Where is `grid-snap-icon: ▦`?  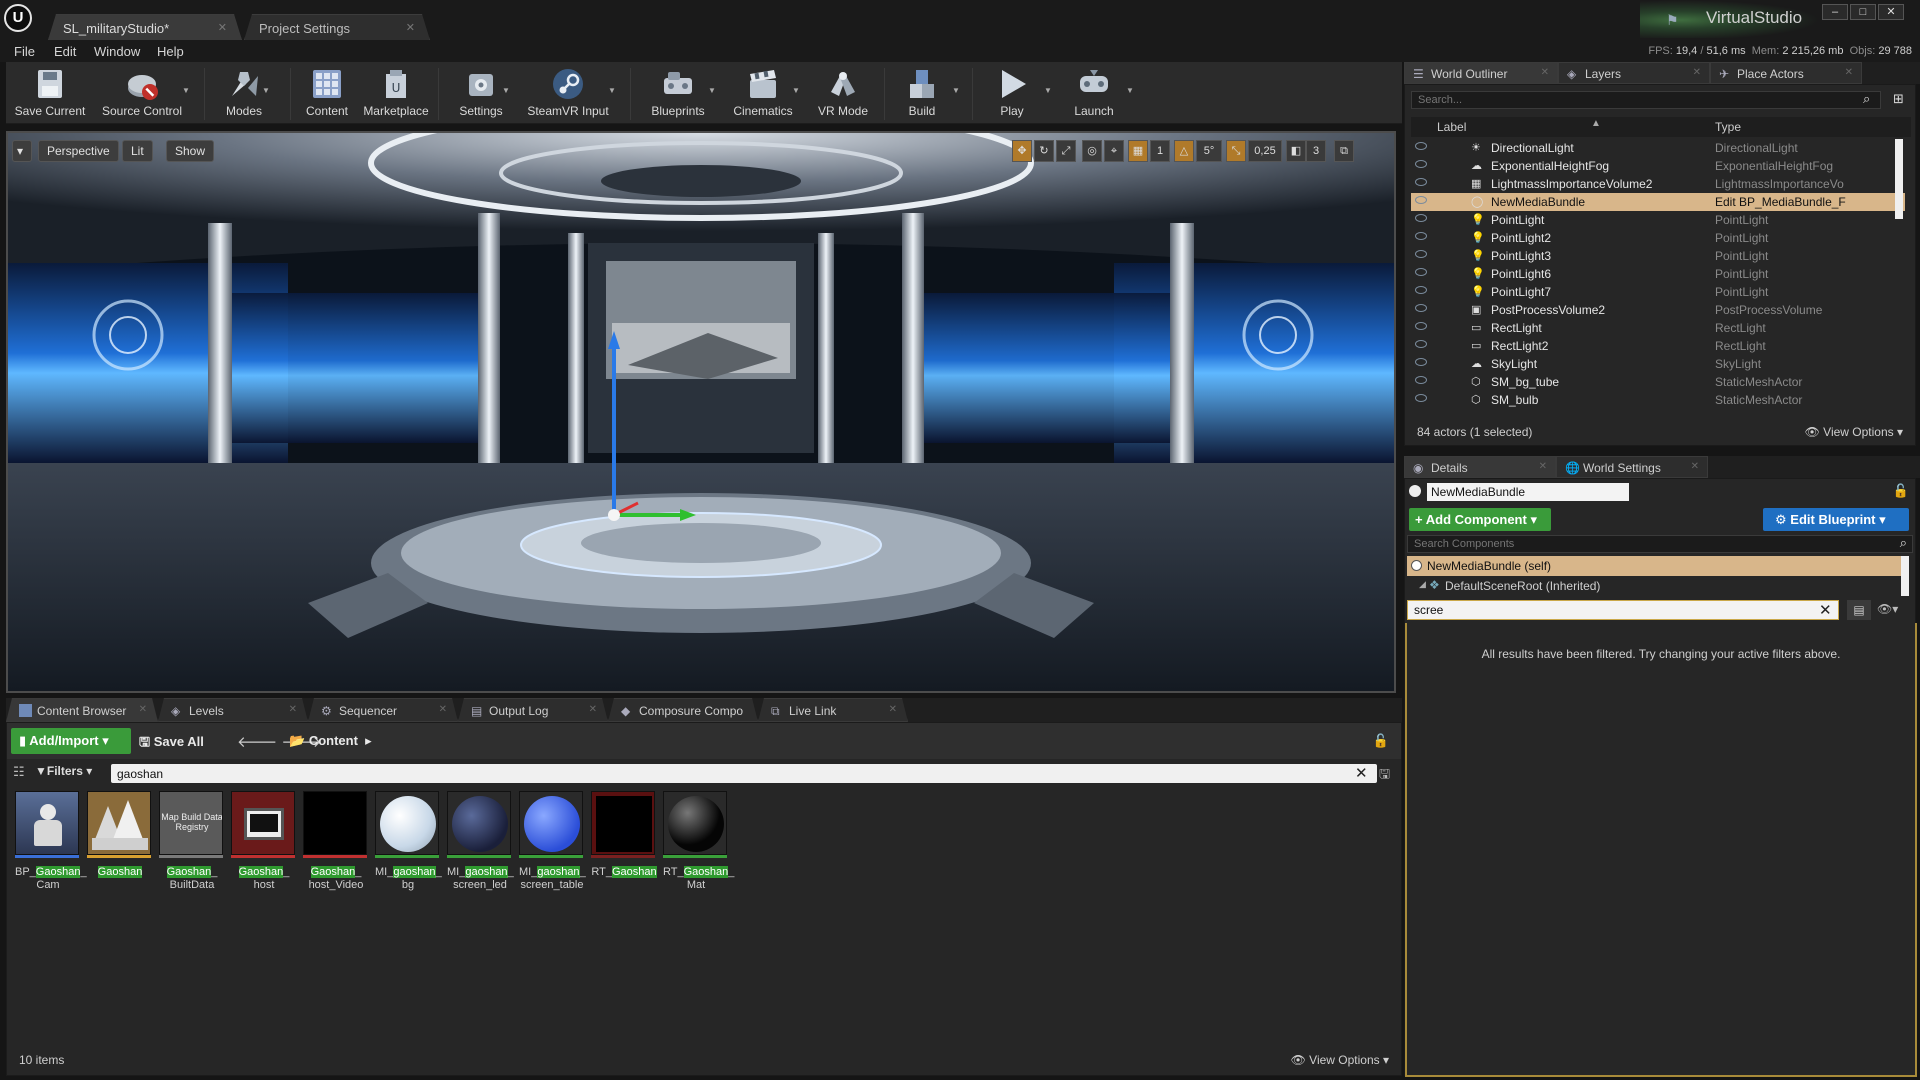
grid-snap-icon: ▦ is located at coordinates (1138, 151).